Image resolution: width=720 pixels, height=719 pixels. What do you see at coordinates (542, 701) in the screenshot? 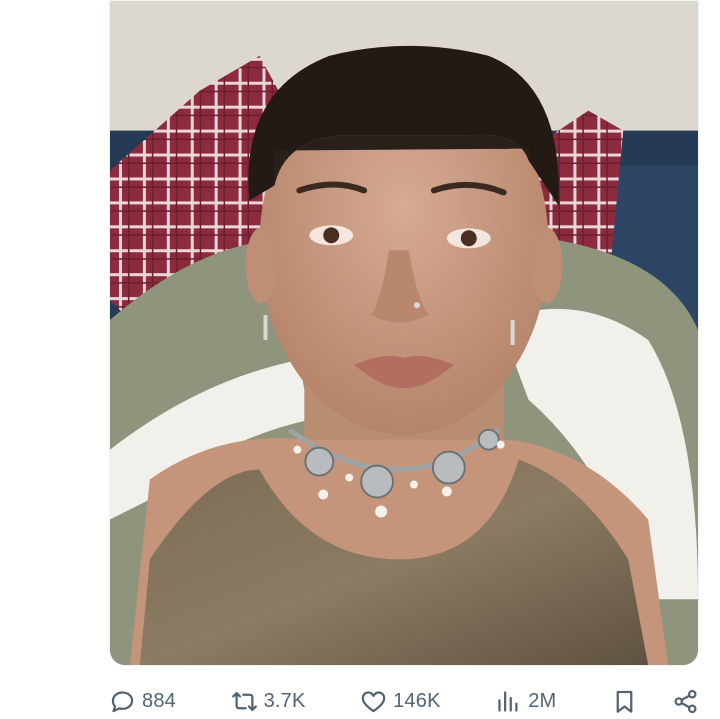
I see `views-count: 2M` at bounding box center [542, 701].